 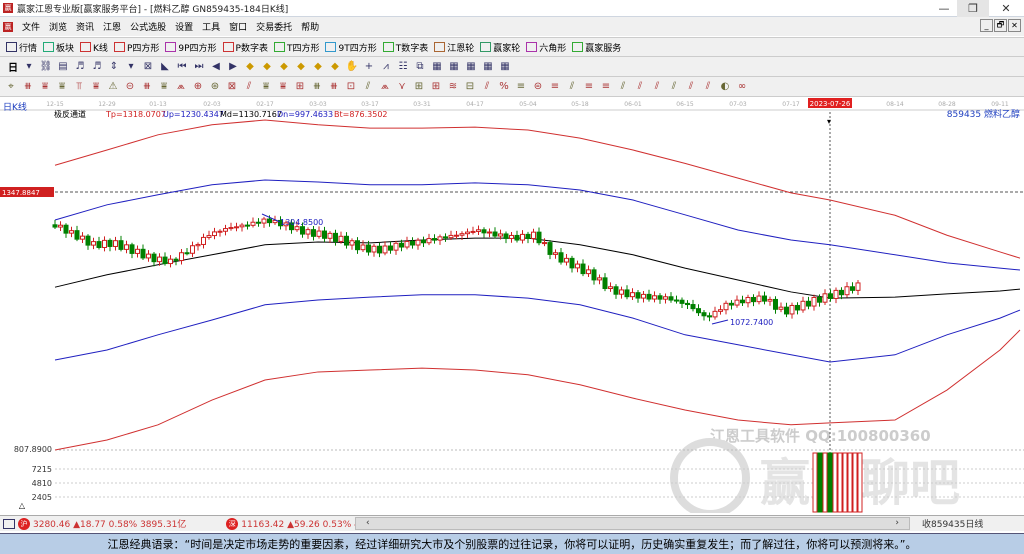 I want to click on mdi-minimize-button: _, so click(x=986, y=25).